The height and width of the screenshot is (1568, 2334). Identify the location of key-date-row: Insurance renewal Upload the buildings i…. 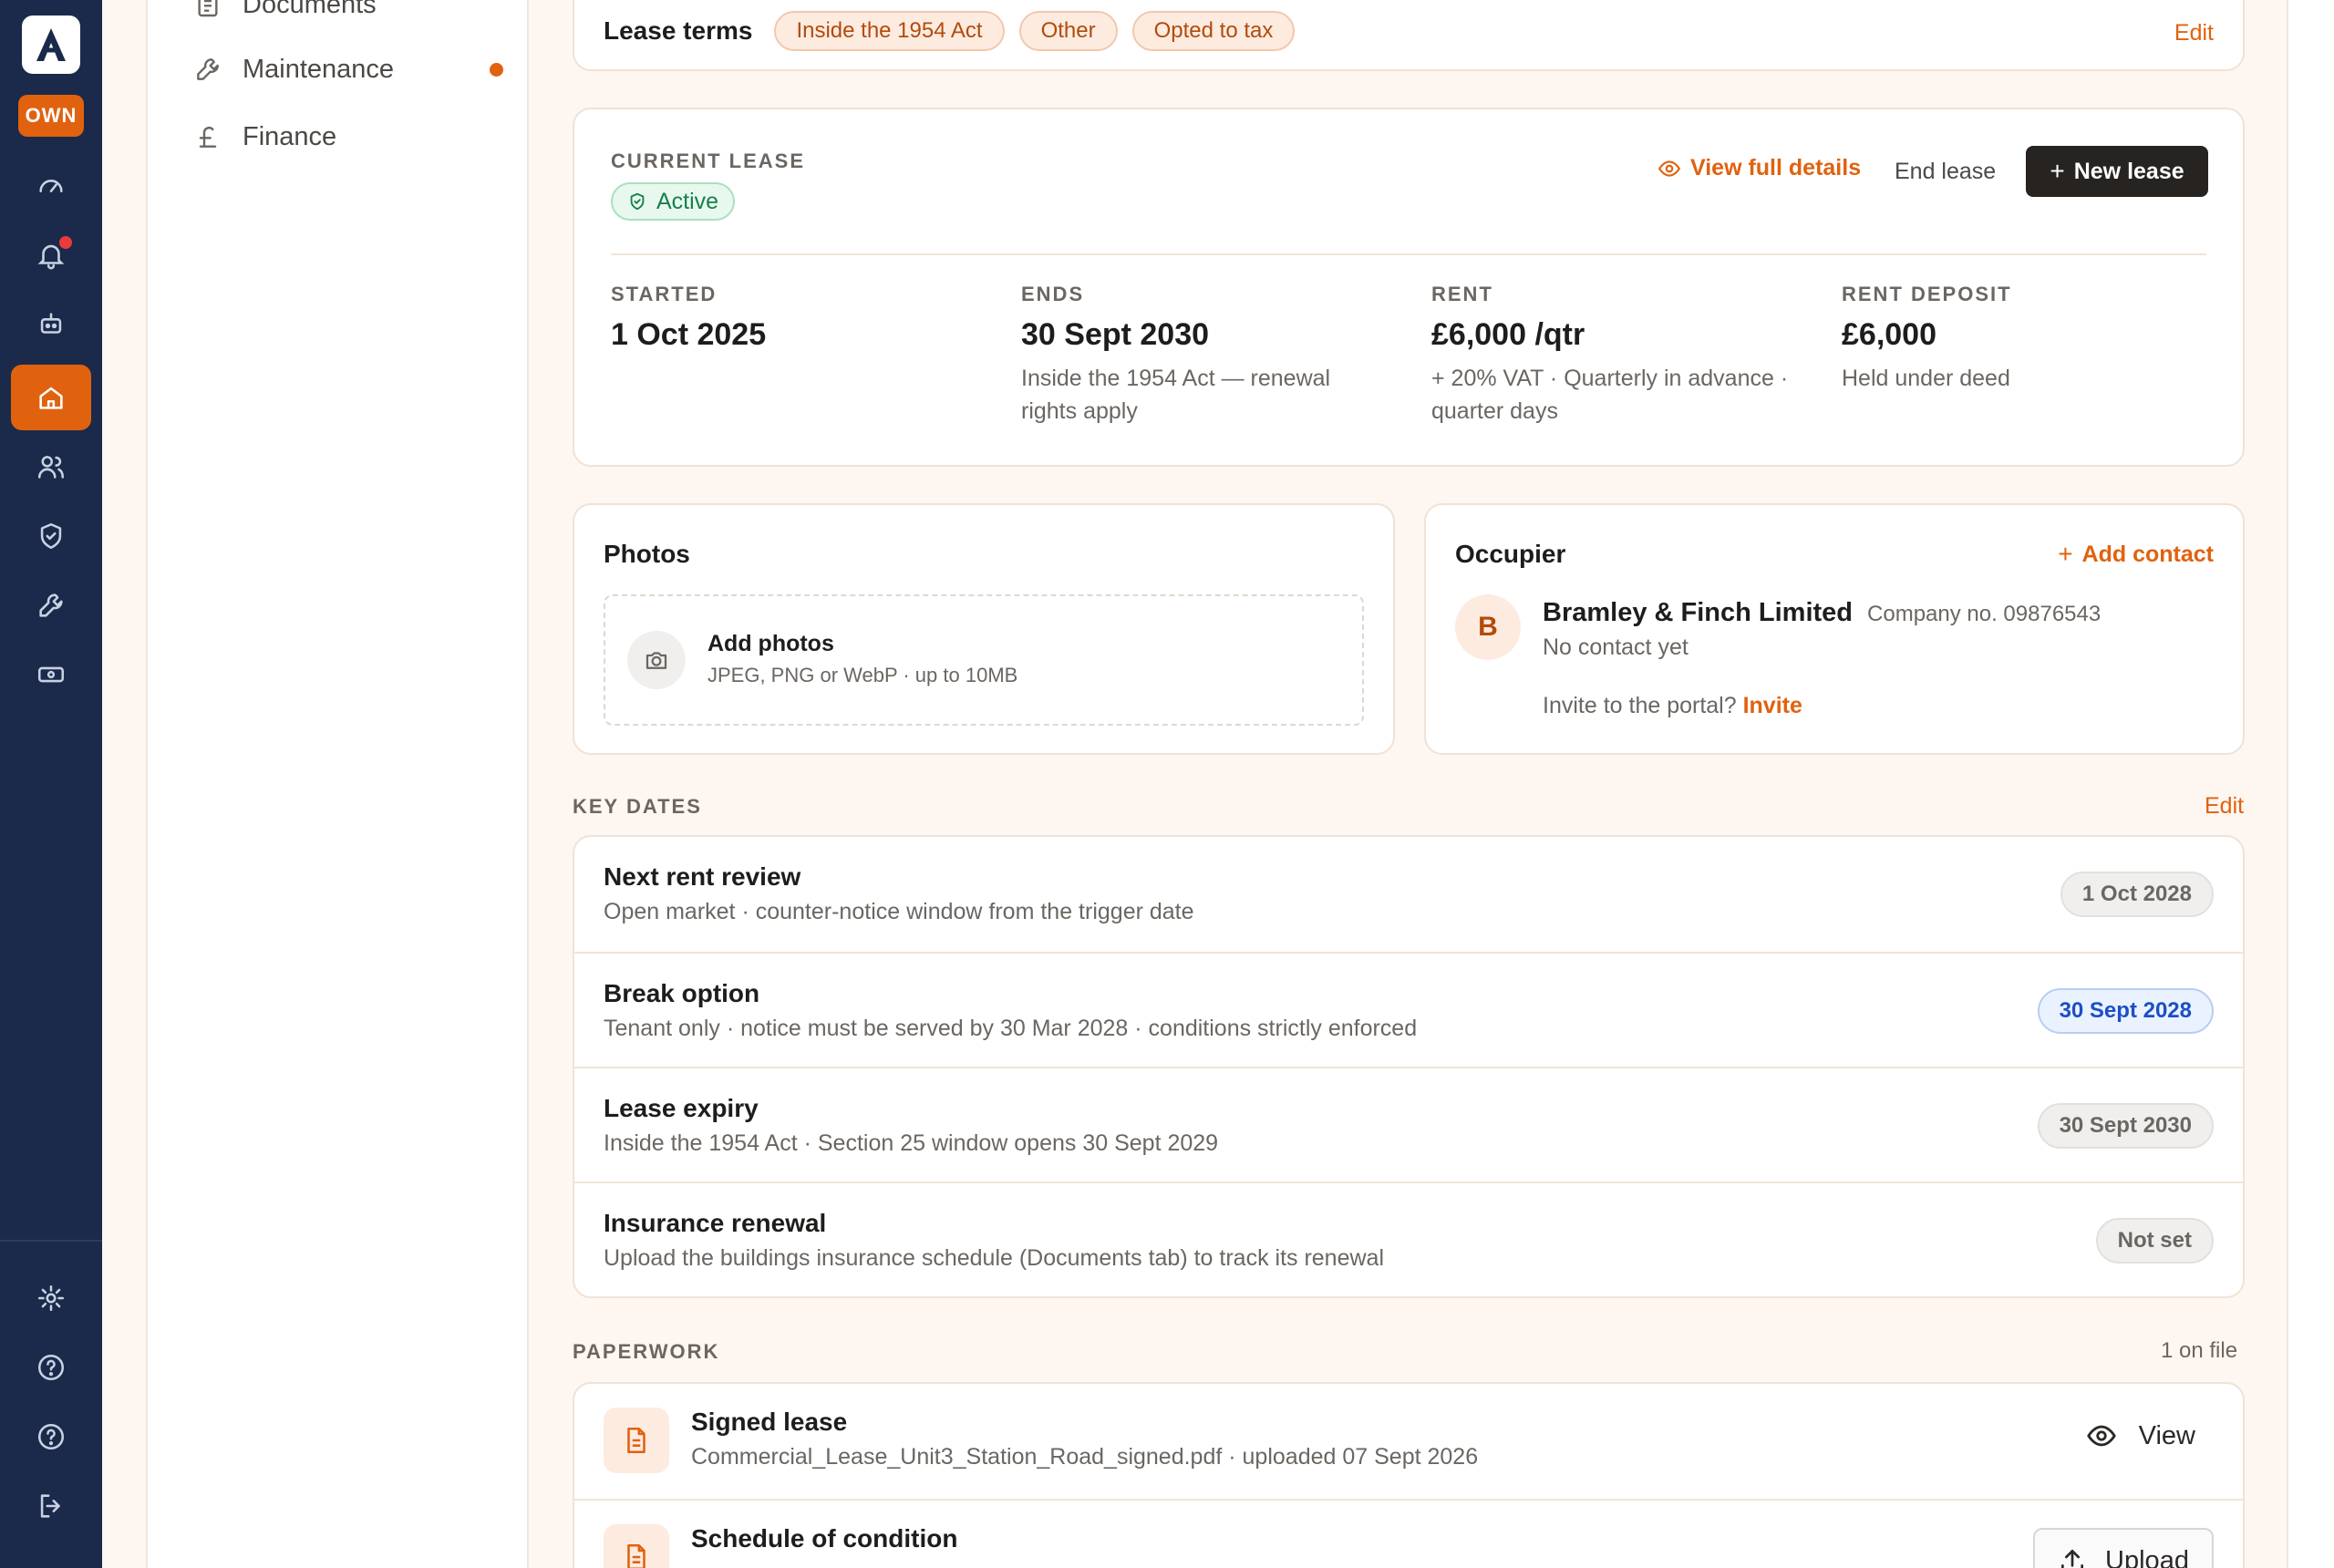
(1408, 1238).